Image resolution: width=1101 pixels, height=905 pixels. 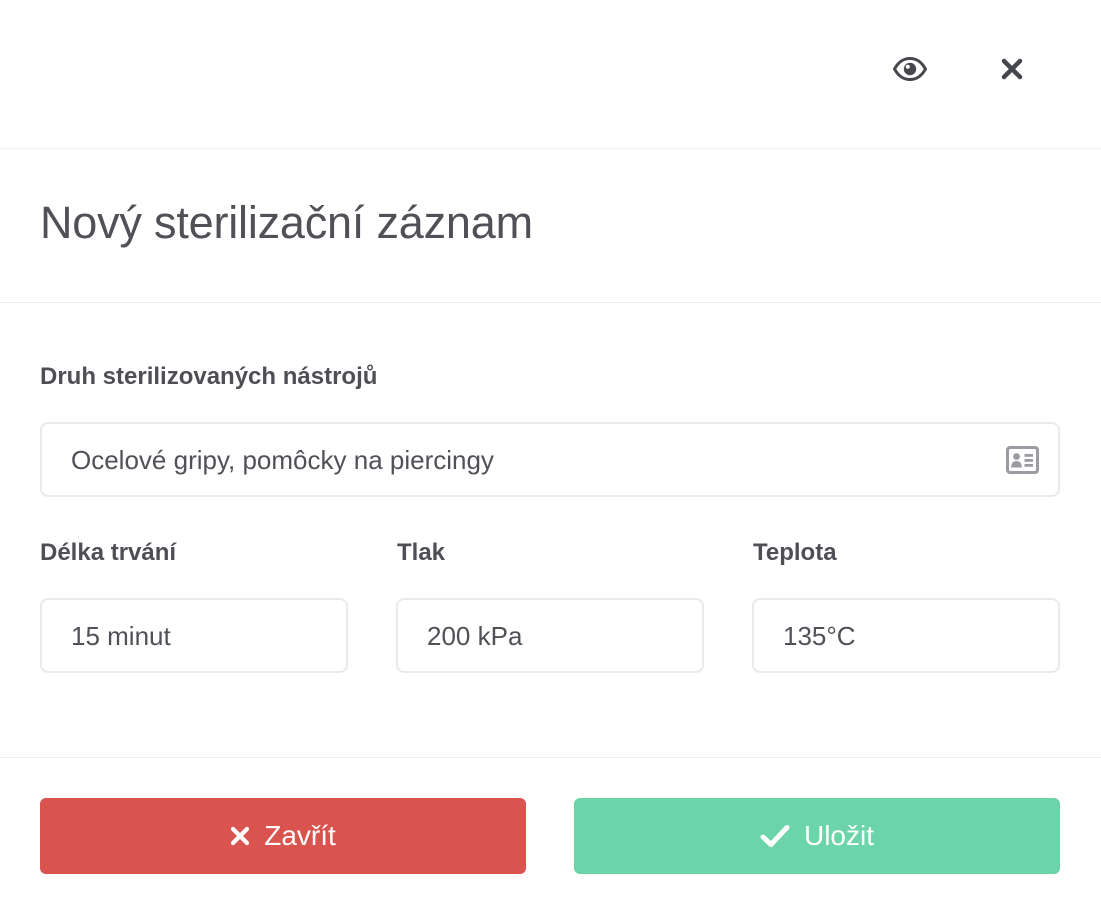 What do you see at coordinates (240, 836) in the screenshot?
I see `x-icon` at bounding box center [240, 836].